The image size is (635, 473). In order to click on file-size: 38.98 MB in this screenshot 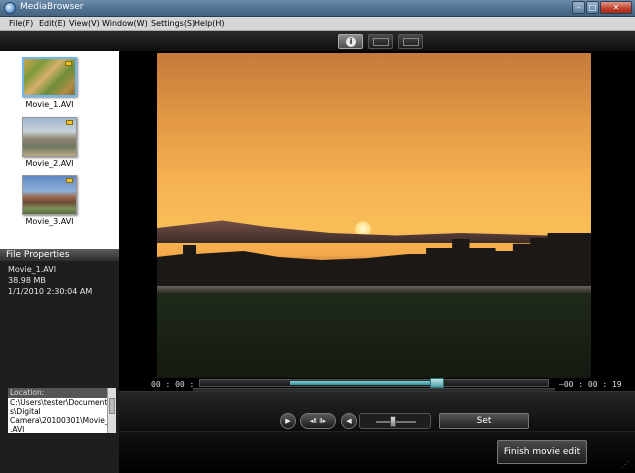, I will do `click(27, 280)`.